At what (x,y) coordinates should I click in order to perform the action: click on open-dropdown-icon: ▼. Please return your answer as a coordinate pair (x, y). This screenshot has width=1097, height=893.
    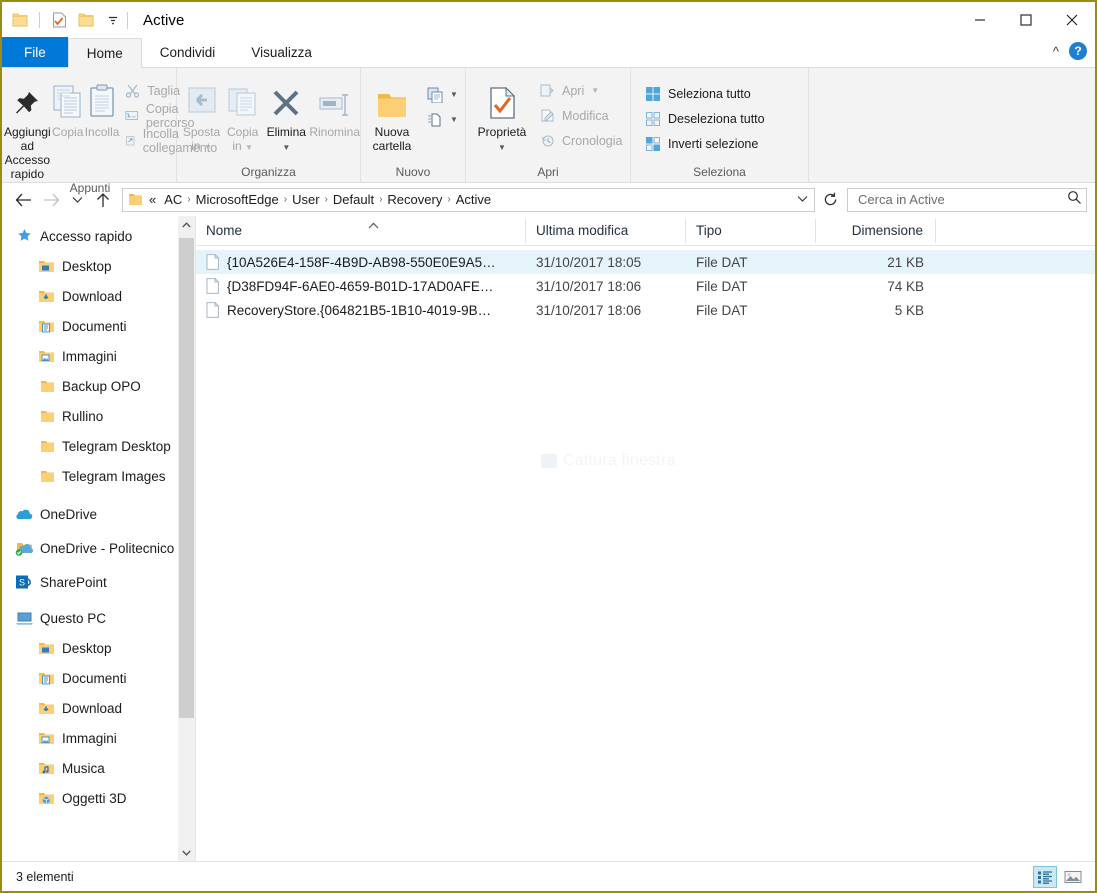
    Looking at the image, I should click on (595, 90).